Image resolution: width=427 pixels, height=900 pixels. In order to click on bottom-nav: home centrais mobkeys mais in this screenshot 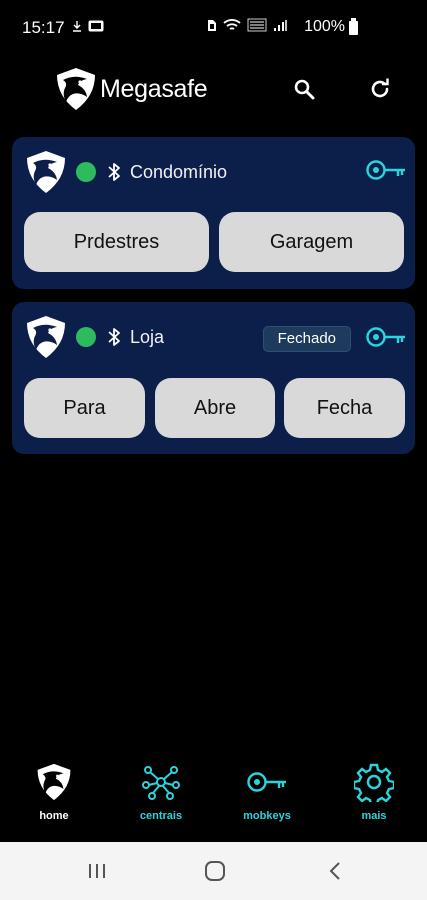, I will do `click(213, 797)`.